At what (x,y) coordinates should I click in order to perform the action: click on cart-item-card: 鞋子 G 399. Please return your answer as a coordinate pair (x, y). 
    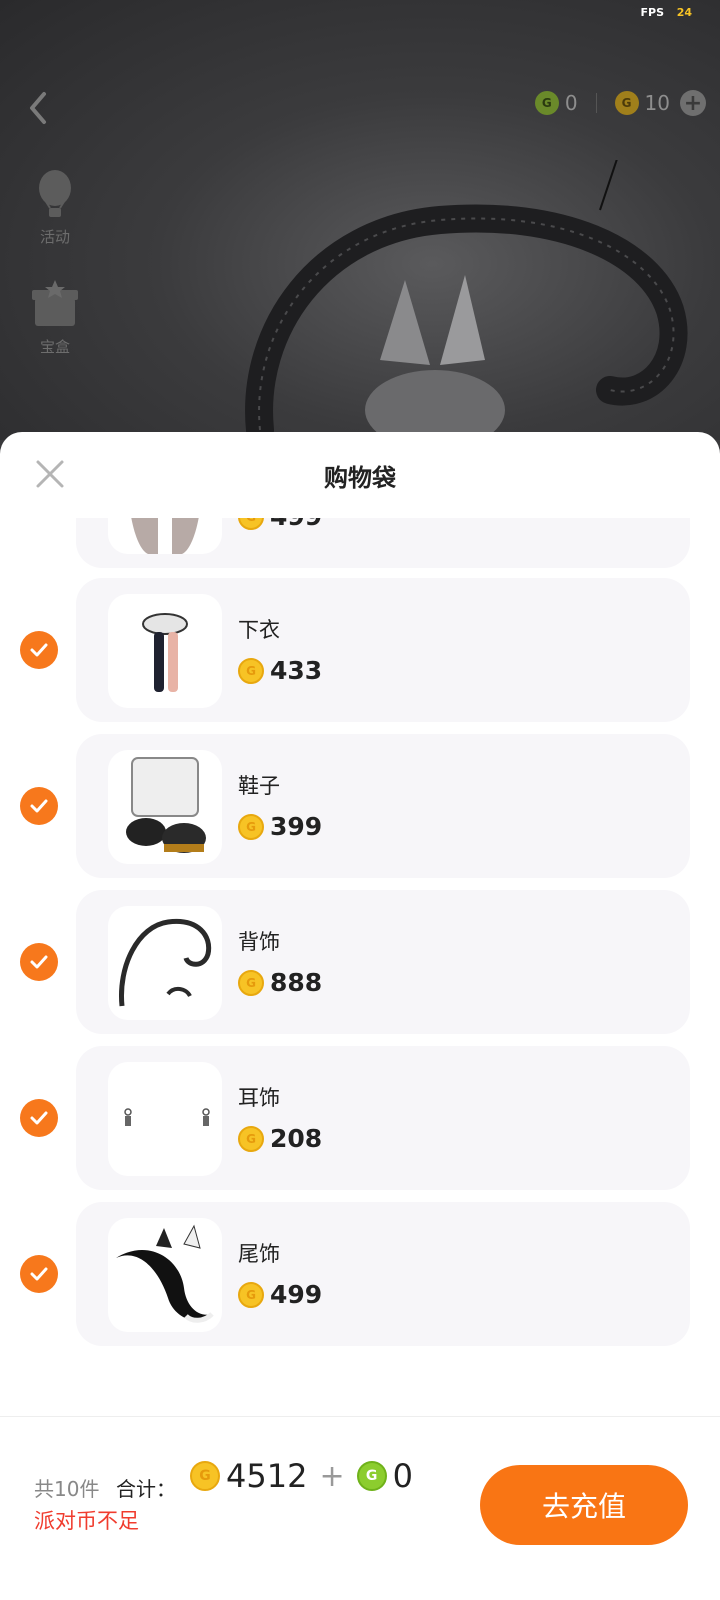
    Looking at the image, I should click on (383, 806).